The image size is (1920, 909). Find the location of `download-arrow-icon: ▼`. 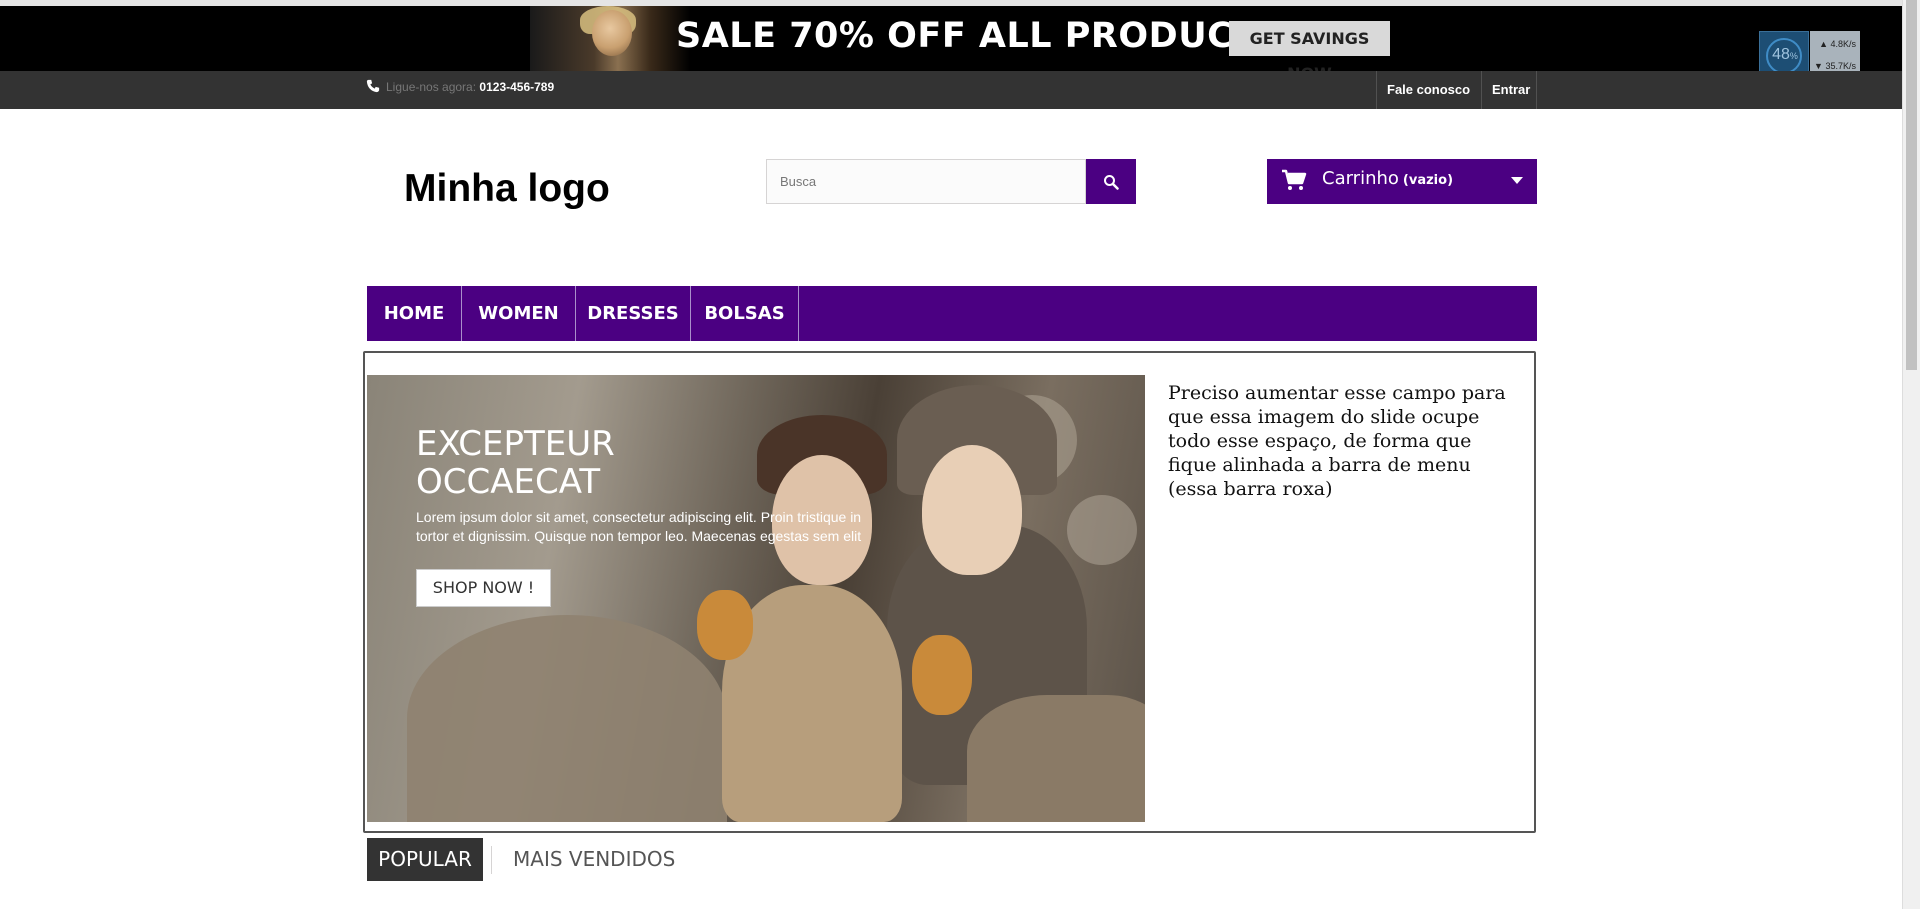

download-arrow-icon: ▼ is located at coordinates (1820, 66).